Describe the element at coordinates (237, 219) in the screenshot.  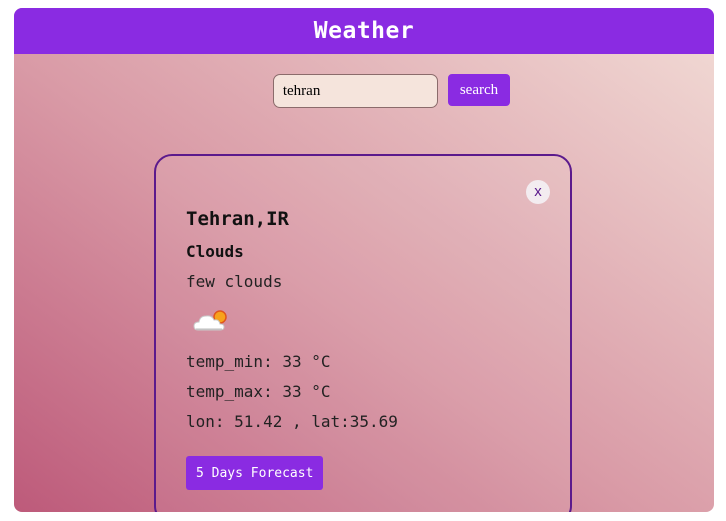
I see `city-name: Tehran,IR` at that location.